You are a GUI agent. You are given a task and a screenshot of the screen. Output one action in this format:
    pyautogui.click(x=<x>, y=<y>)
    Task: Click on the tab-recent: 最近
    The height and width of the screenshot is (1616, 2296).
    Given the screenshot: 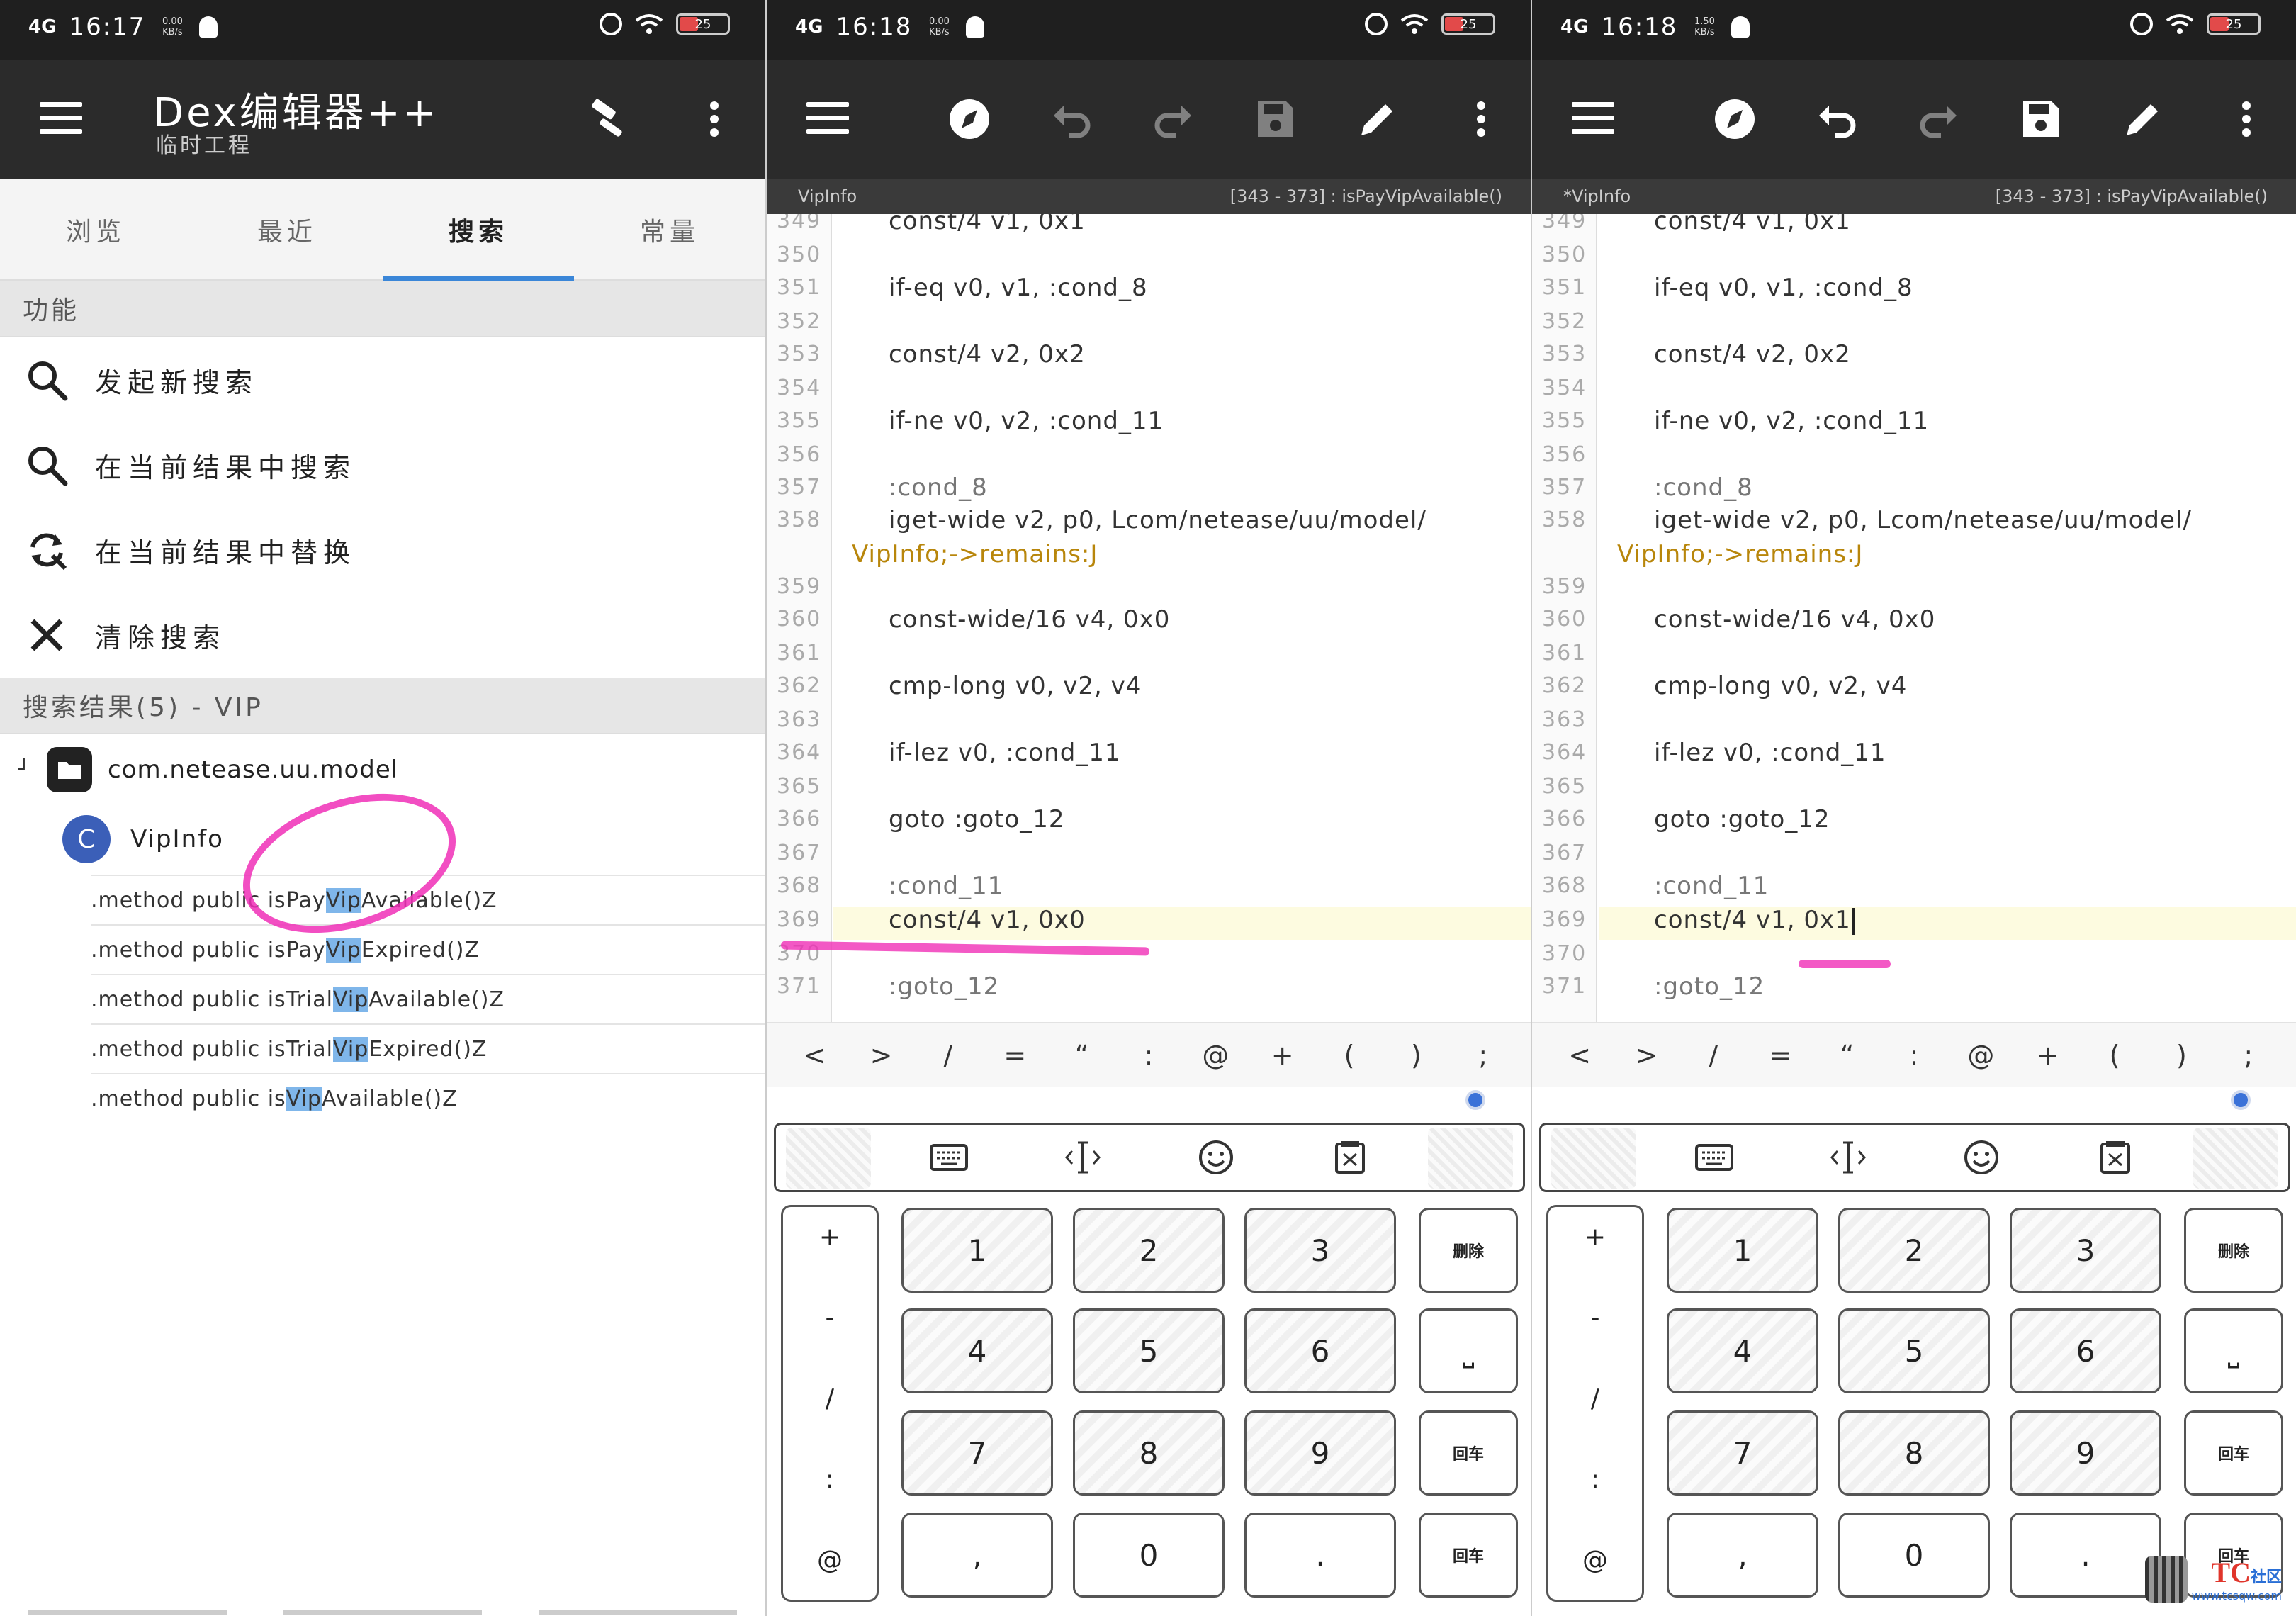 What is the action you would take?
    pyautogui.click(x=287, y=230)
    